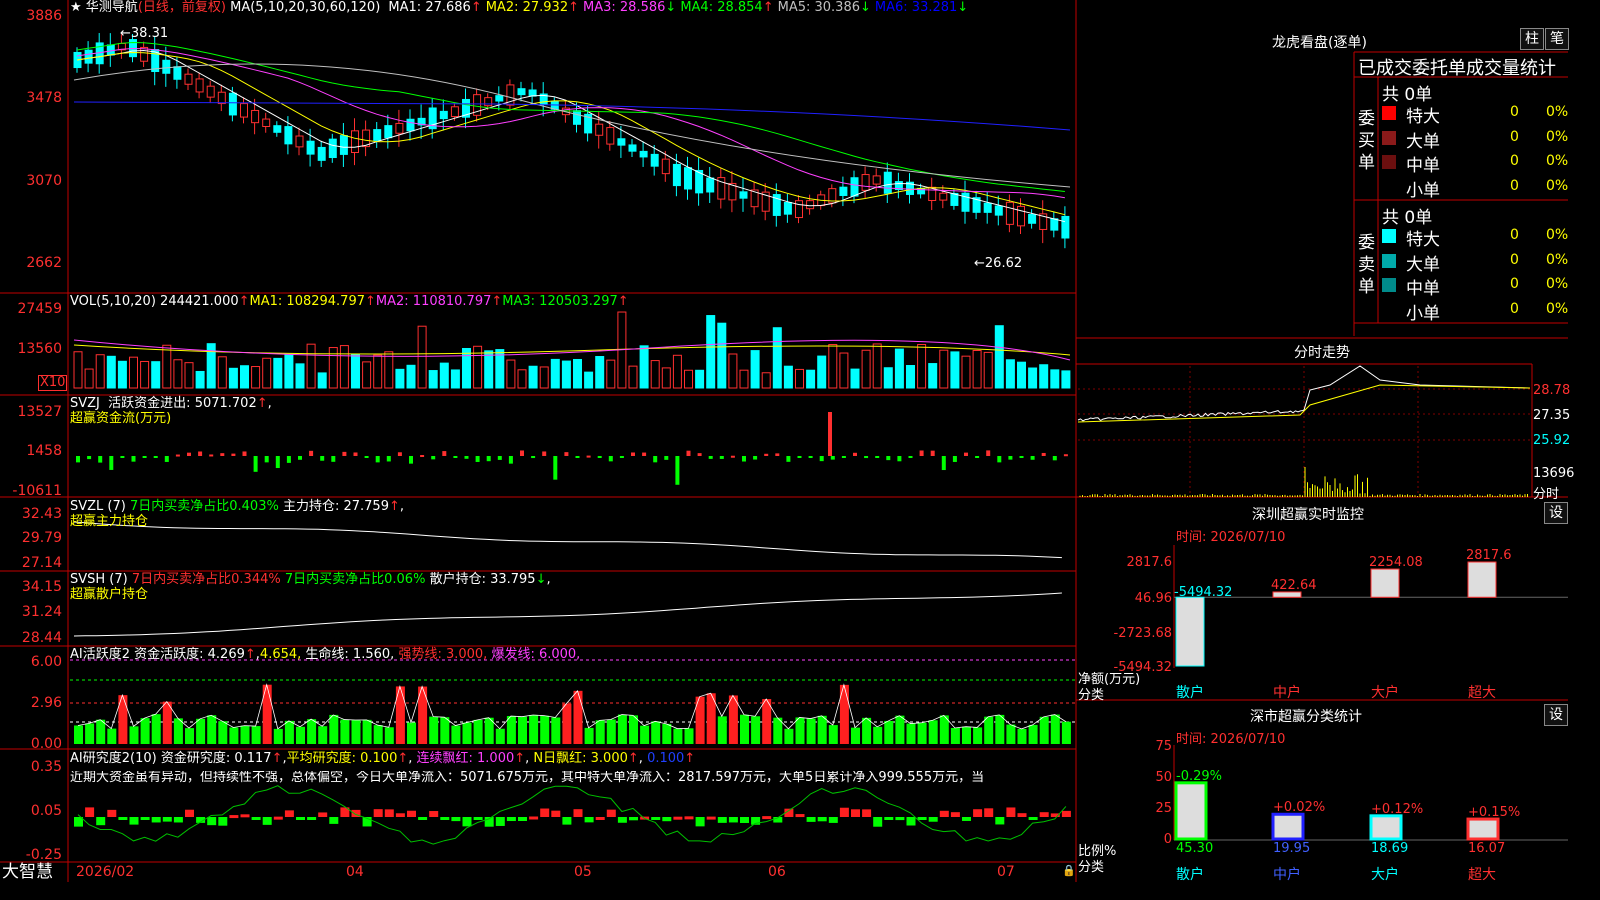  I want to click on star-icon: ★, so click(76, 7).